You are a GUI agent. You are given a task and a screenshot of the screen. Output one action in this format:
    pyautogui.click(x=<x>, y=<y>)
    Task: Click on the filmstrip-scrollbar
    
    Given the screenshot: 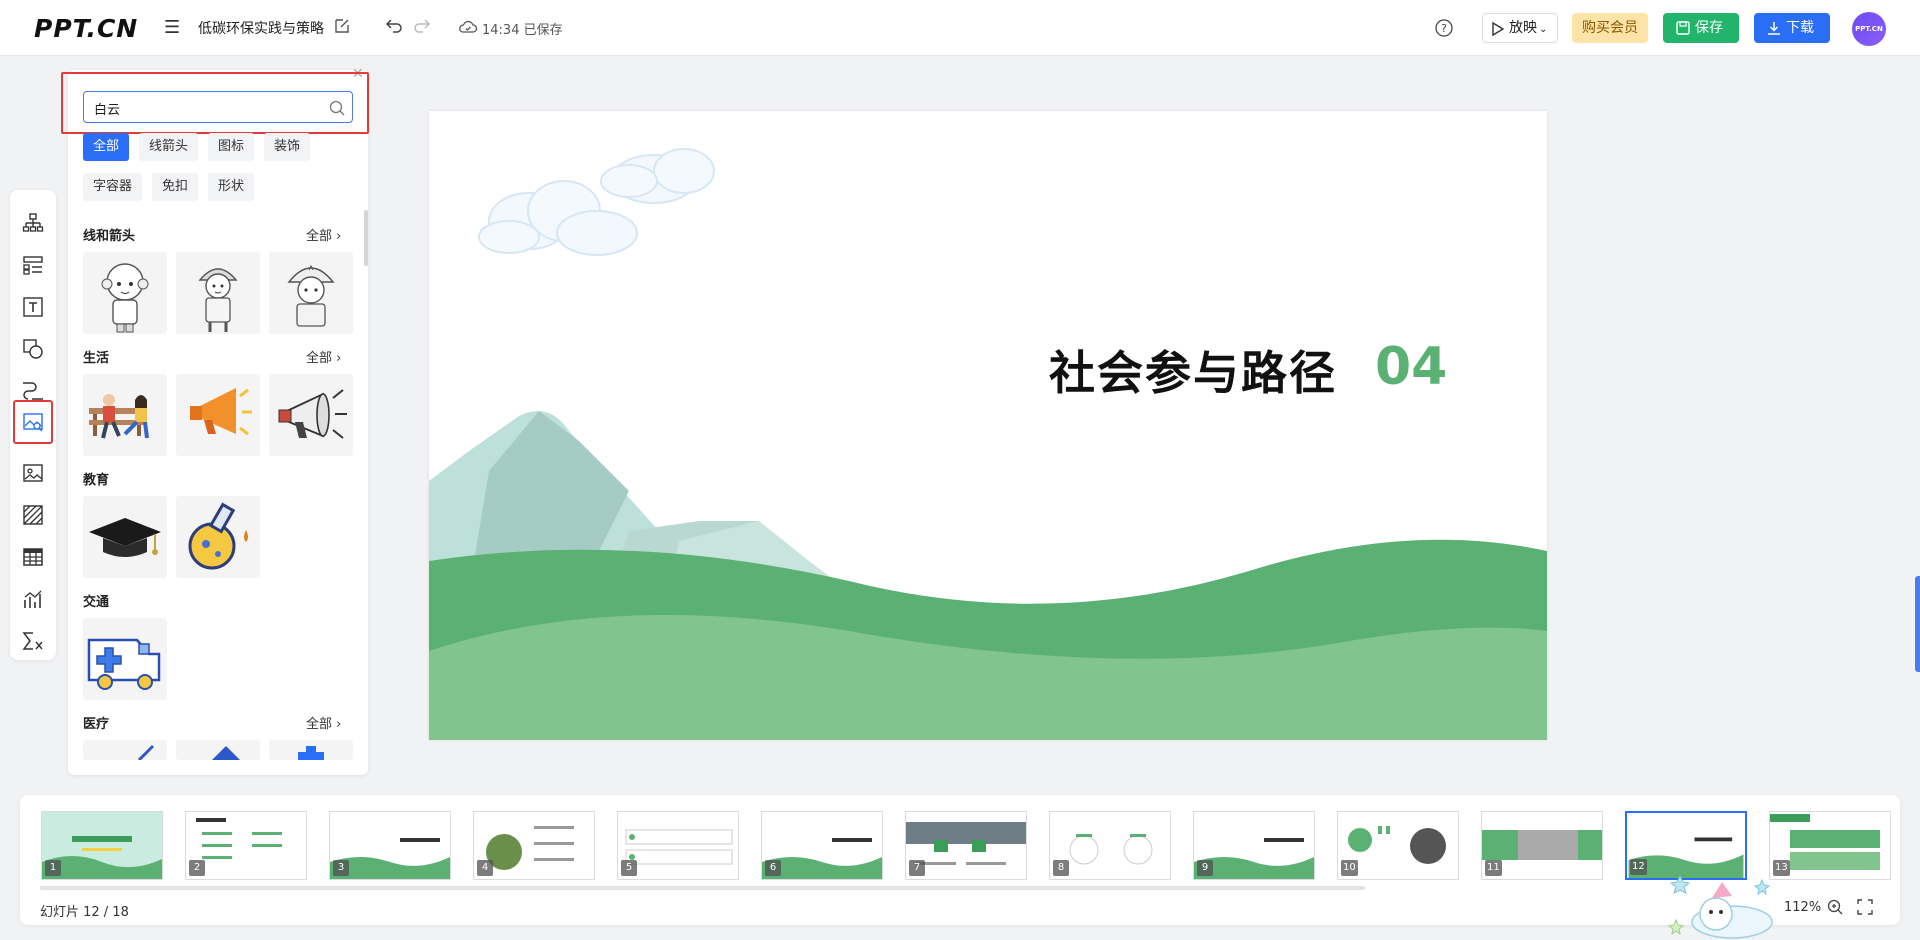 What is the action you would take?
    pyautogui.click(x=702, y=888)
    